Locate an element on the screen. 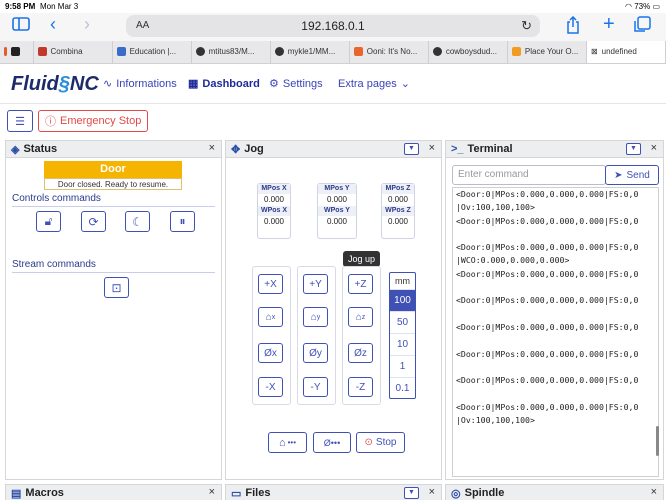  share-icon is located at coordinates (573, 27).